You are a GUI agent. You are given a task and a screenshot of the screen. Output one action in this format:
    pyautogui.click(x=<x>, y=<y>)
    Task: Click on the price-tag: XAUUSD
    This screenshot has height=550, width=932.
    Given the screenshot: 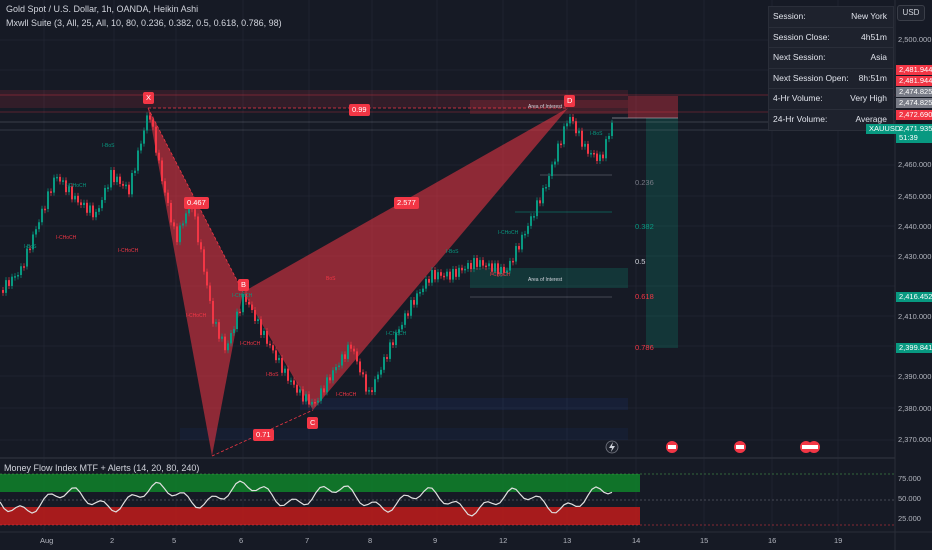 What is the action you would take?
    pyautogui.click(x=883, y=129)
    